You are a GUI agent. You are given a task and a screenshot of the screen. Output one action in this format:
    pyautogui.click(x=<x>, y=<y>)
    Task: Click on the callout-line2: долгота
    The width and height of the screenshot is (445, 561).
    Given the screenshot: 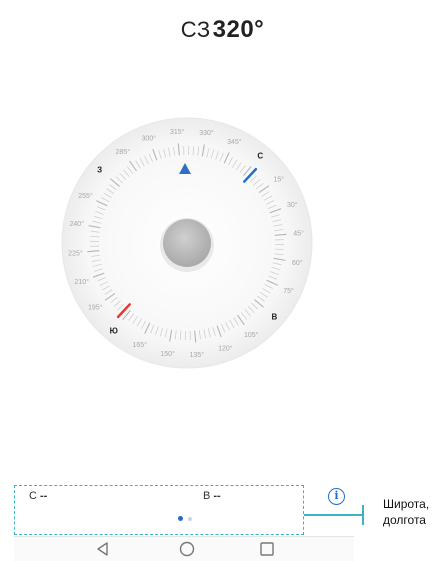 What is the action you would take?
    pyautogui.click(x=406, y=520)
    